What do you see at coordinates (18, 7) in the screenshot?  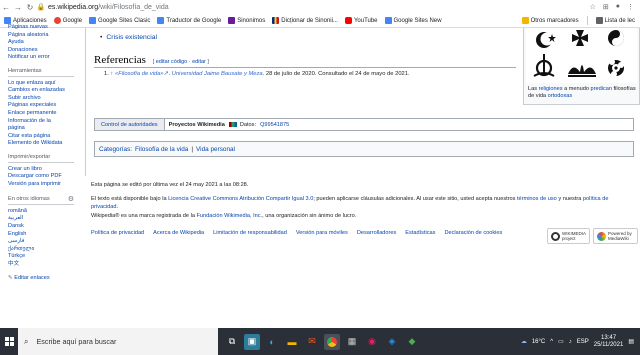 I see `forward-icon: →` at bounding box center [18, 7].